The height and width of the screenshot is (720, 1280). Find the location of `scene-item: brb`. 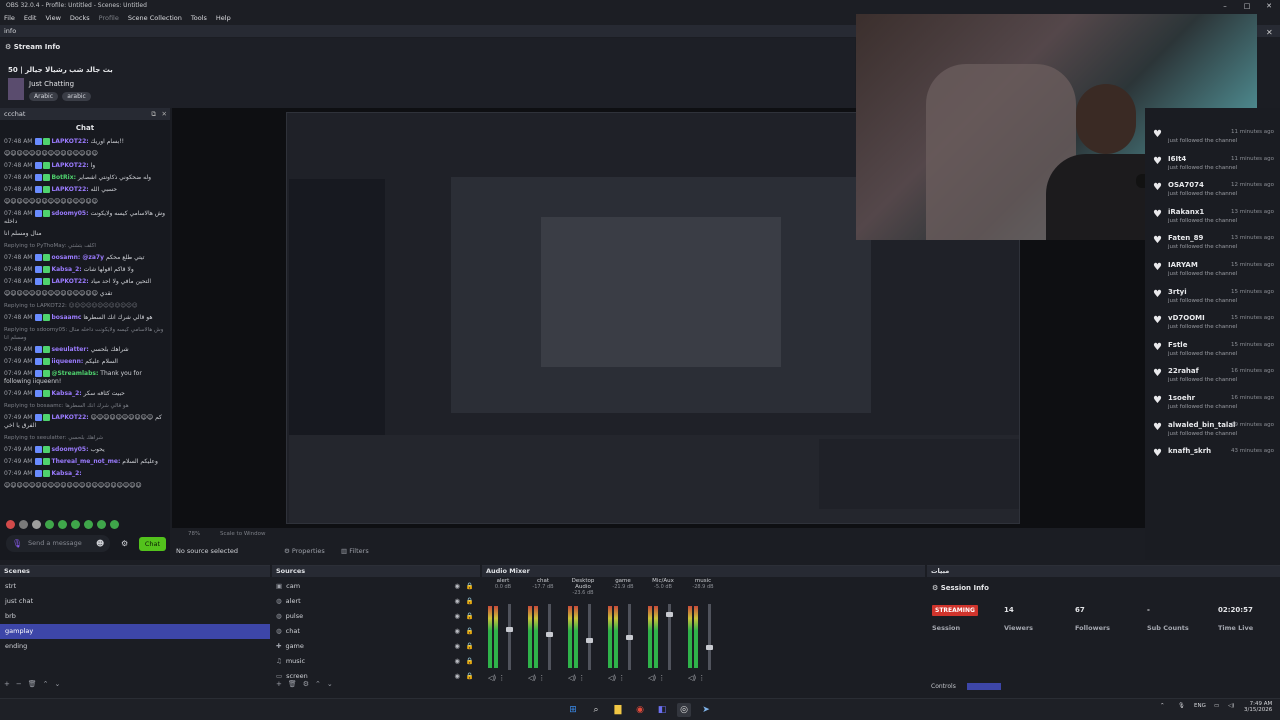

scene-item: brb is located at coordinates (135, 616).